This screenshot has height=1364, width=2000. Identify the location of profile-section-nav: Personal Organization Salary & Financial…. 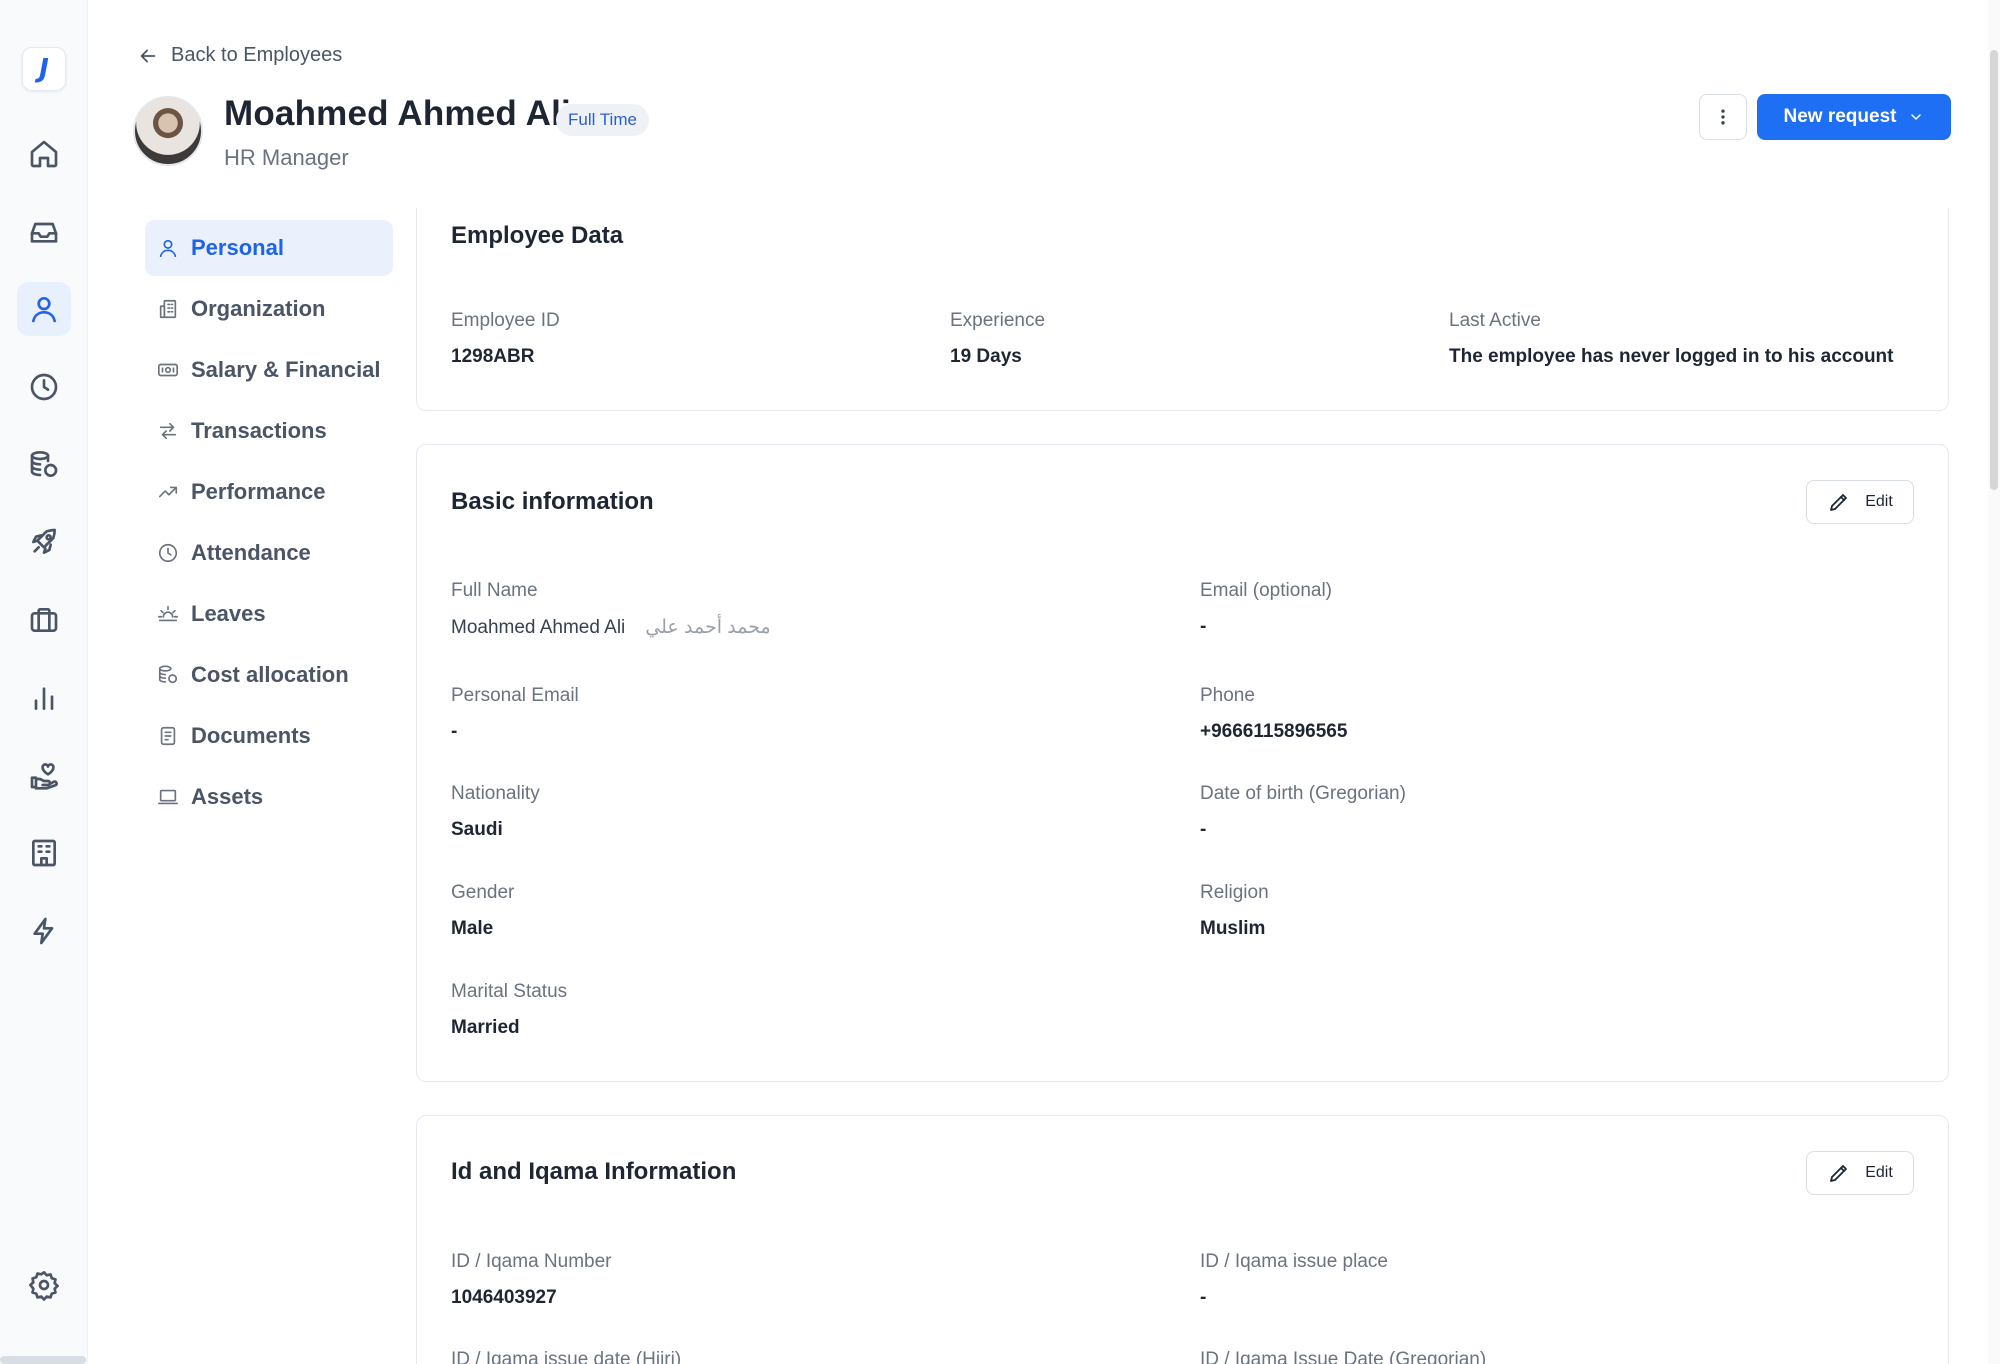
(269, 525).